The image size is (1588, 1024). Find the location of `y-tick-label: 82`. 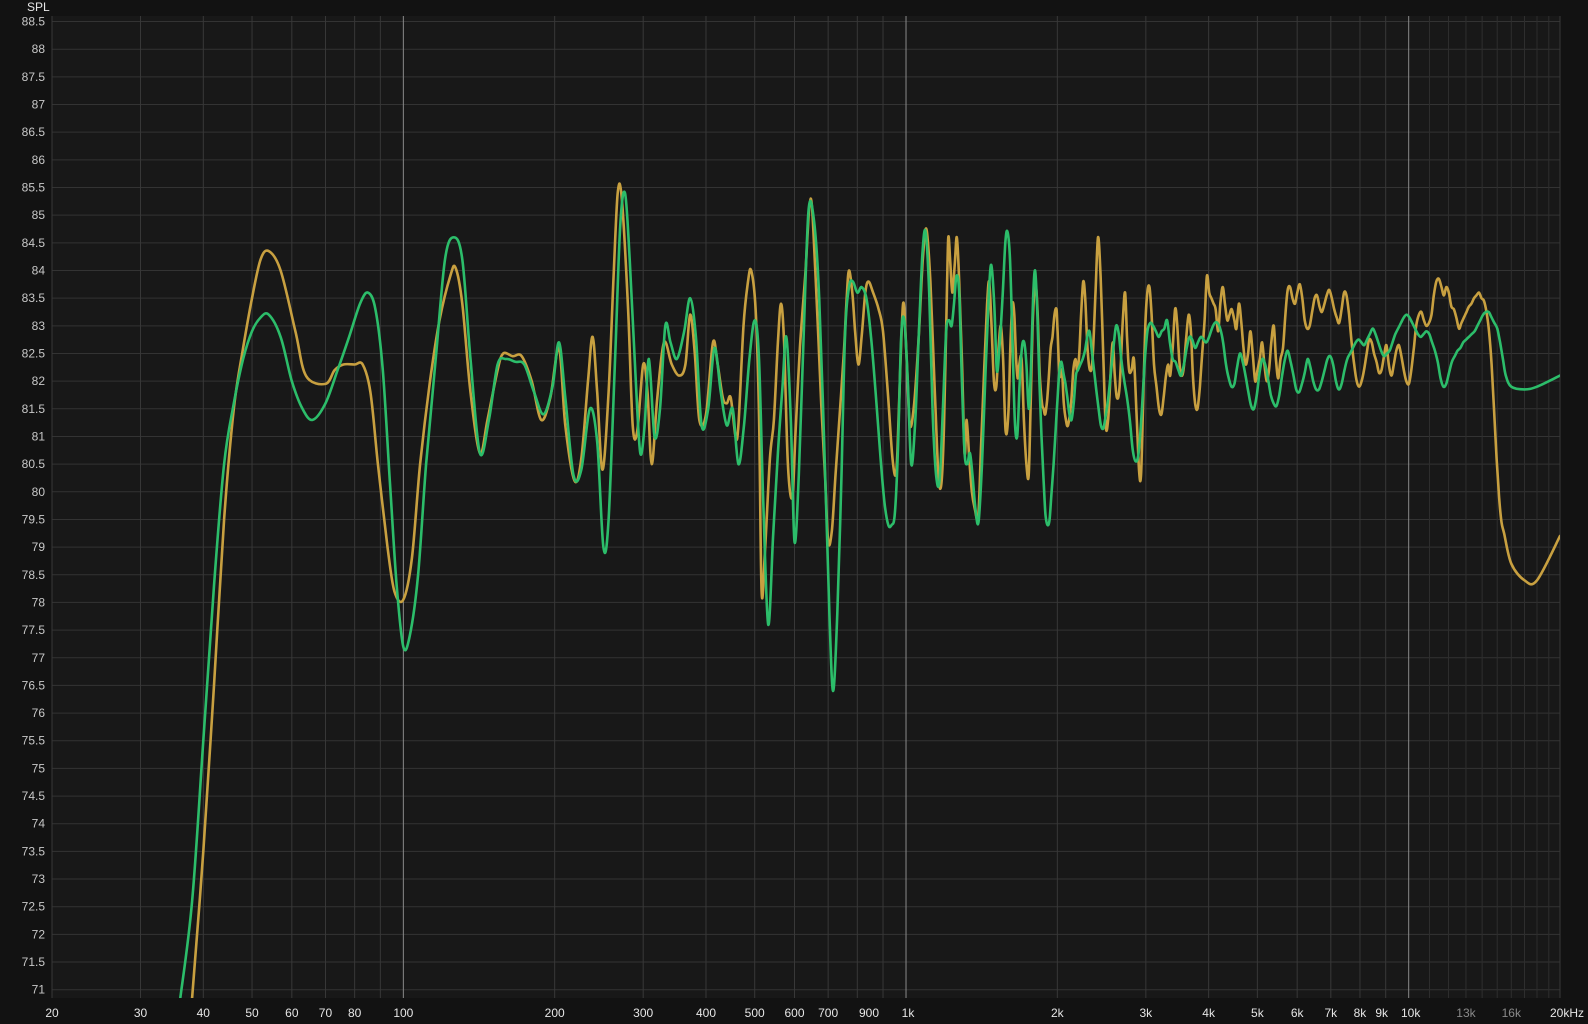

y-tick-label: 82 is located at coordinates (39, 381).